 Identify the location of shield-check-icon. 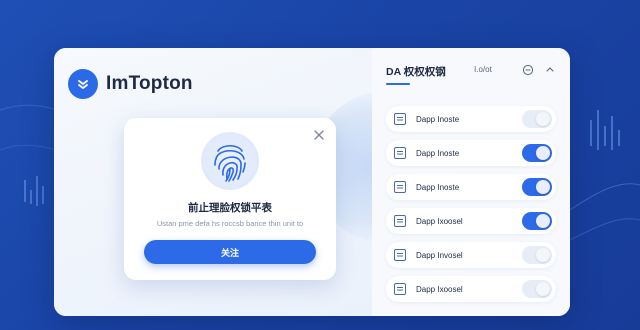
(83, 84).